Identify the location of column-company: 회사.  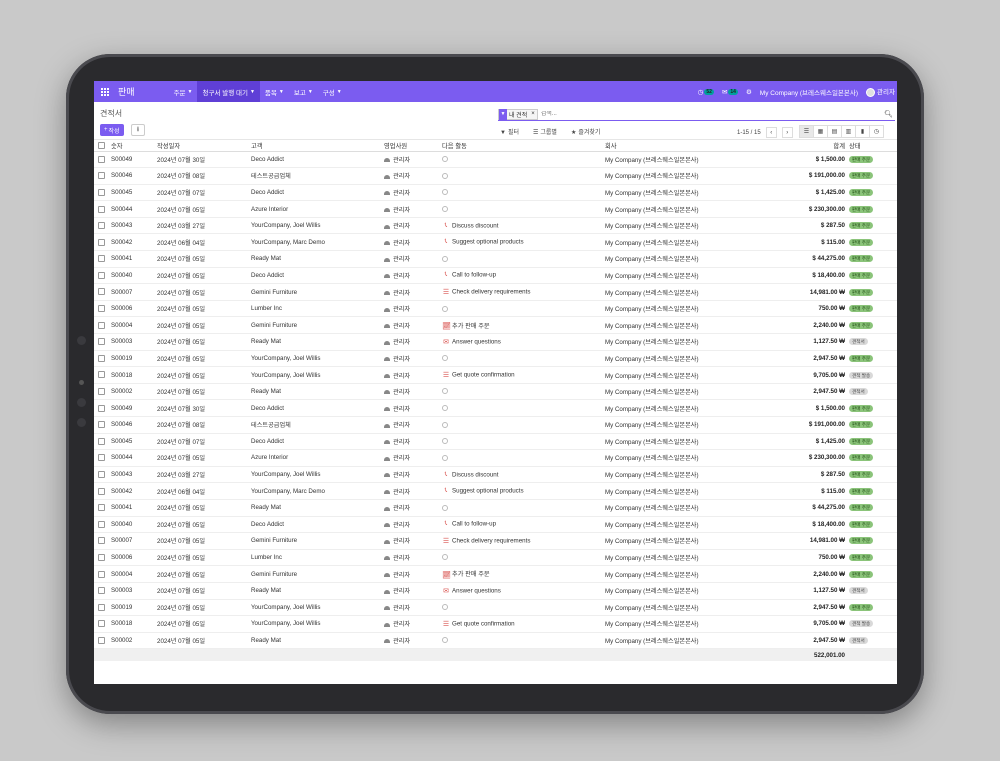
(690, 145).